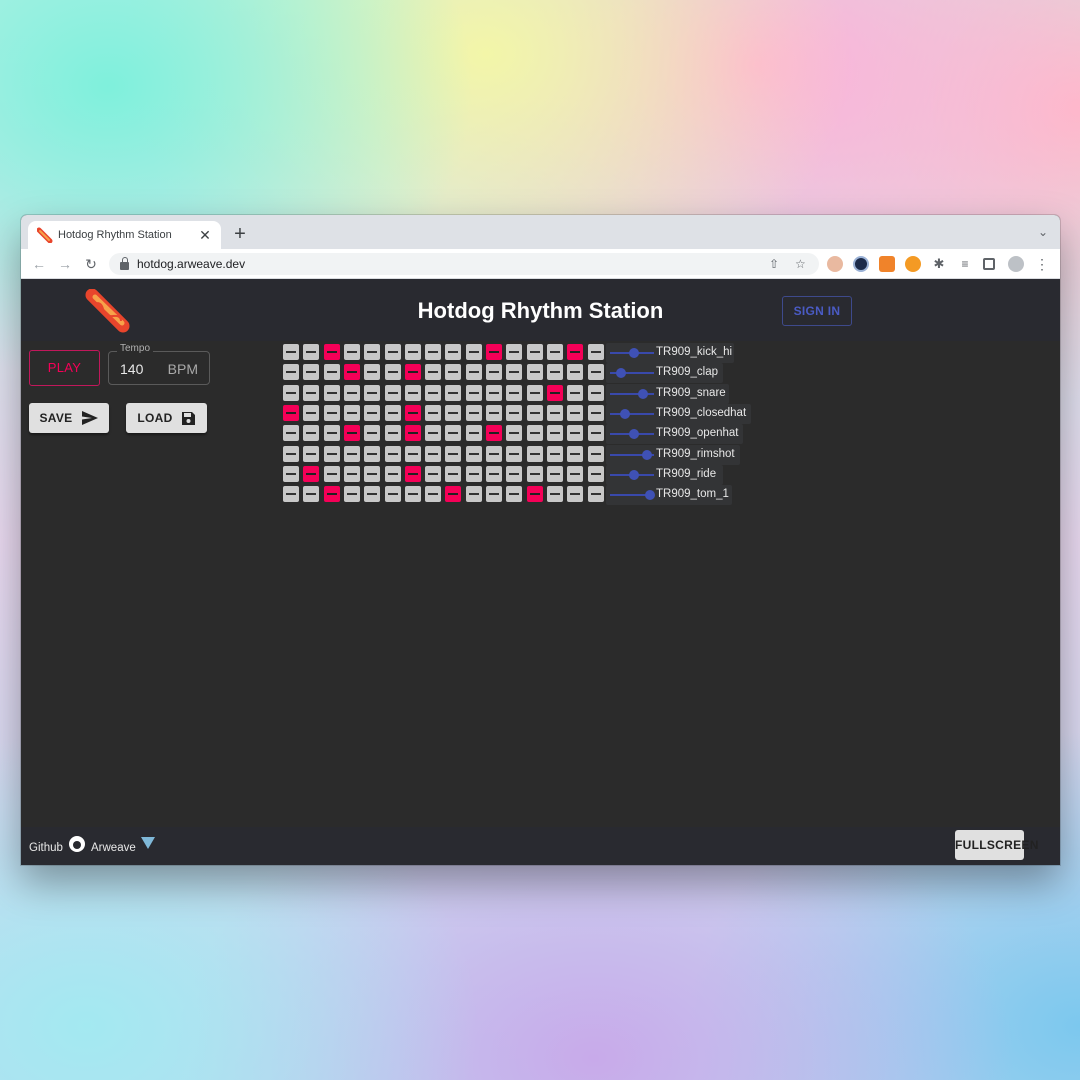  Describe the element at coordinates (464, 264) in the screenshot. I see `address-bar: hotdog.arweave.dev ⇧ ☆` at that location.